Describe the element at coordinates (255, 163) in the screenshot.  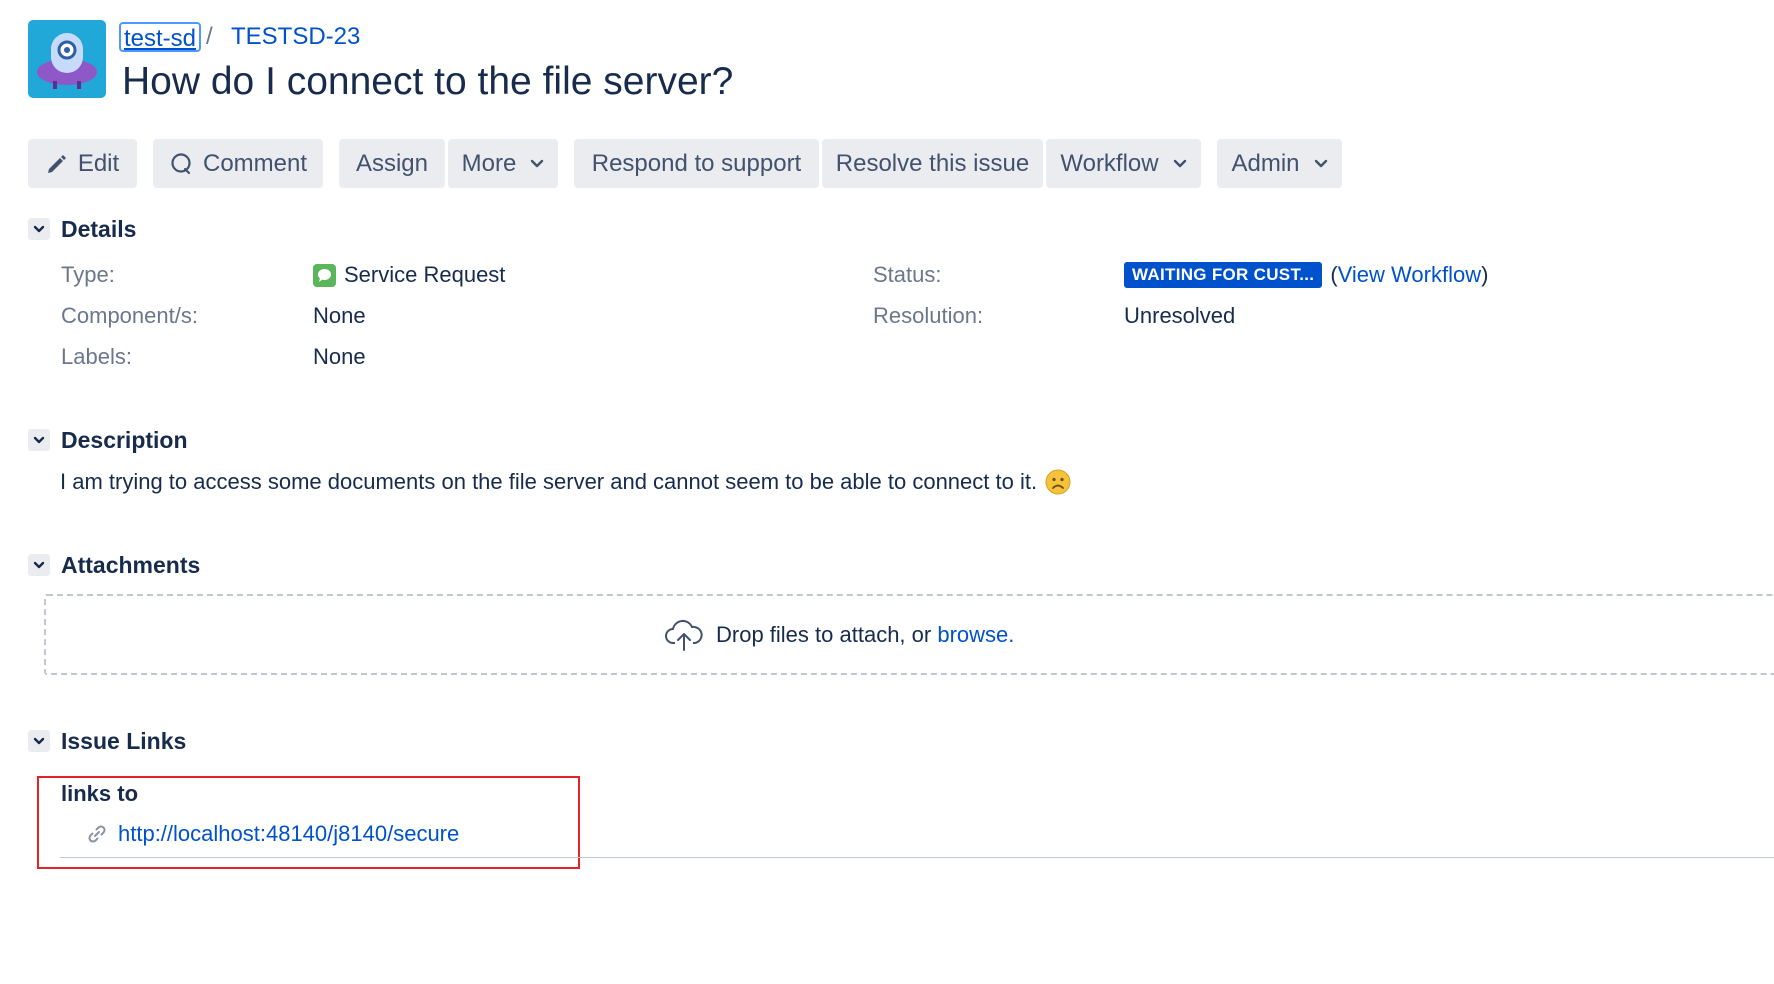
I see `comment-button-label: Comment` at that location.